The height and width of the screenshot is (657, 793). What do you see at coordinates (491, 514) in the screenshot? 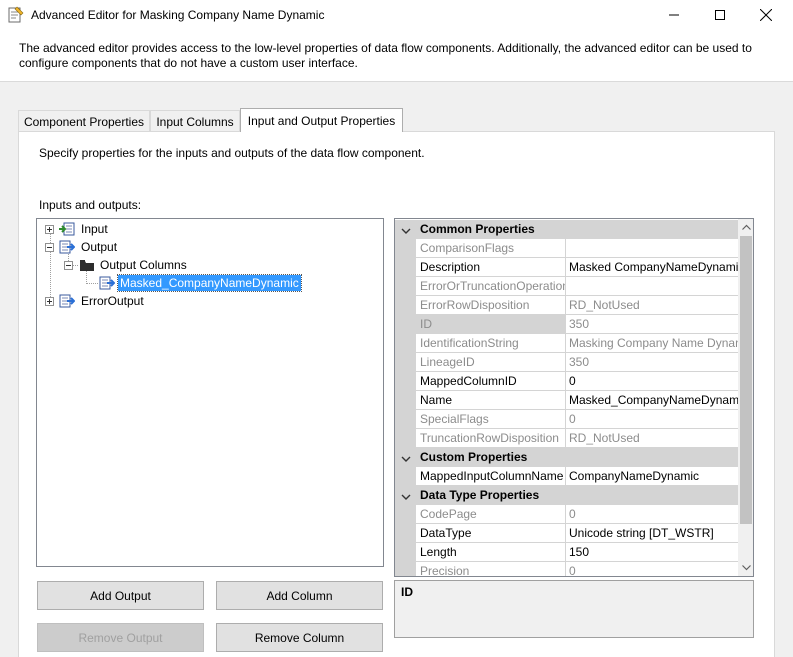
I see `property-name: CodePage` at bounding box center [491, 514].